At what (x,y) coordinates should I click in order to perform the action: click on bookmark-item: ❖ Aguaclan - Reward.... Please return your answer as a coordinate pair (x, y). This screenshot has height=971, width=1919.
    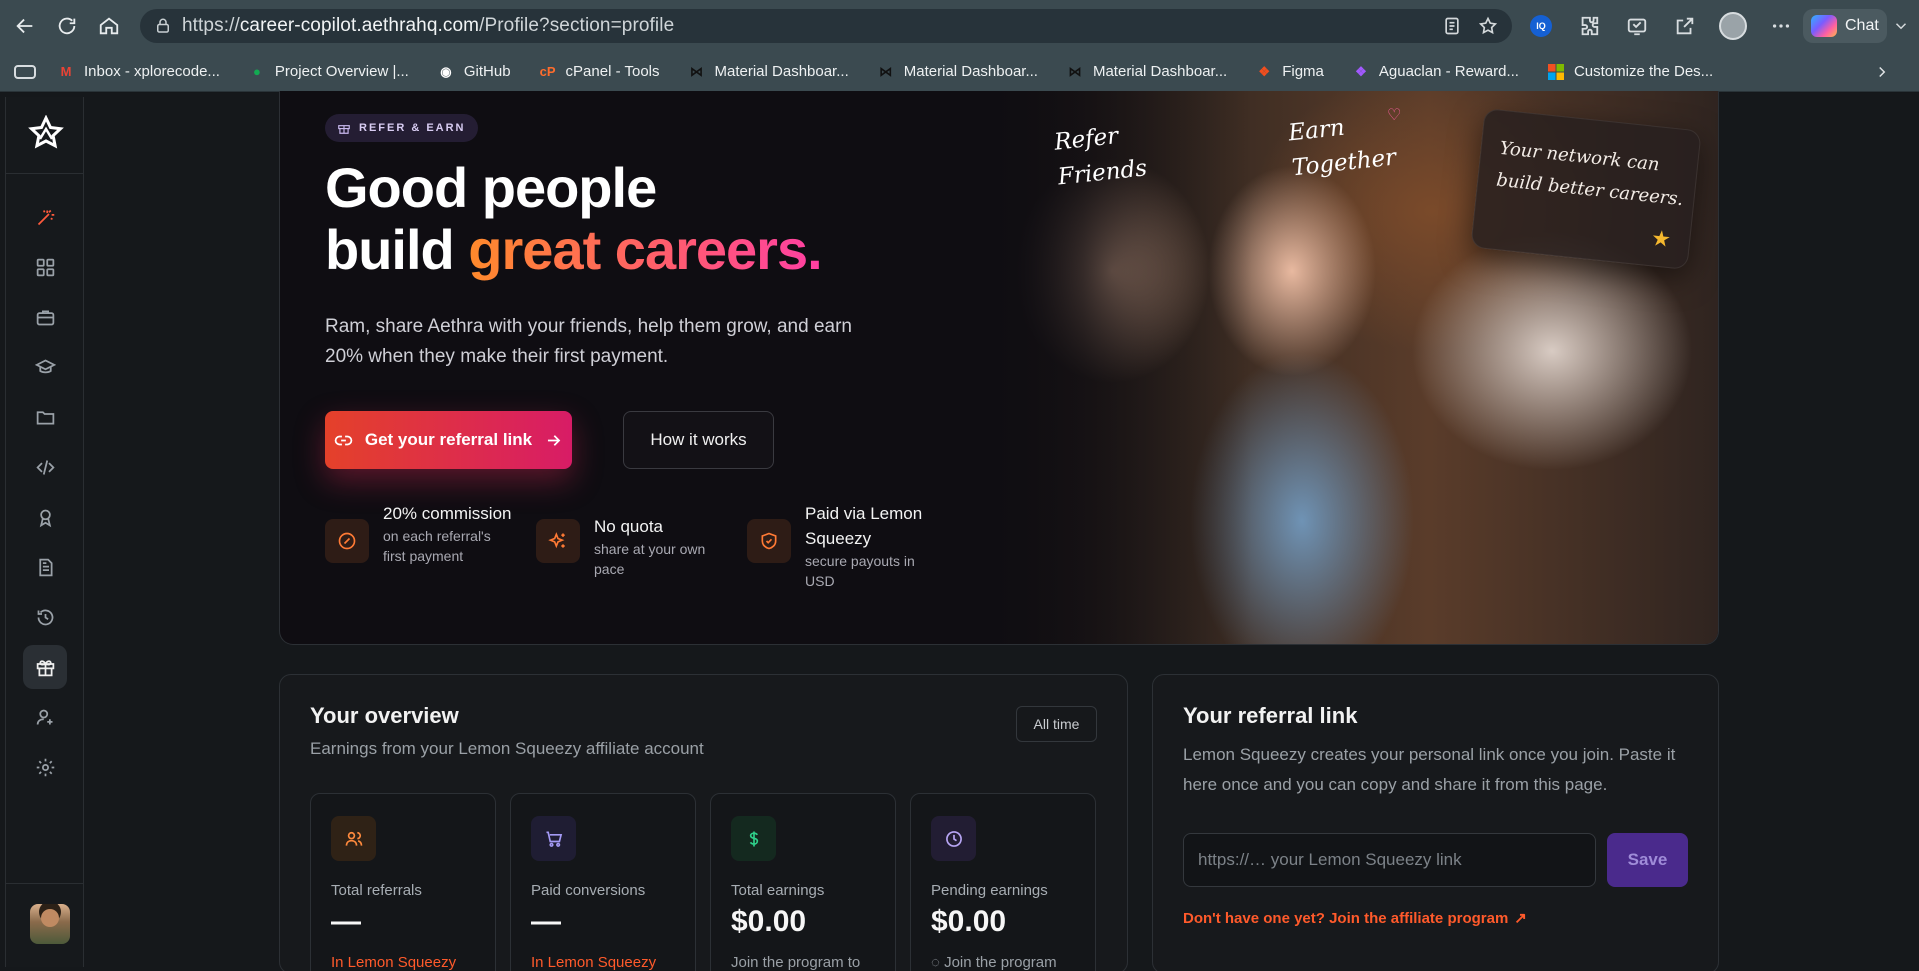
    Looking at the image, I should click on (1435, 72).